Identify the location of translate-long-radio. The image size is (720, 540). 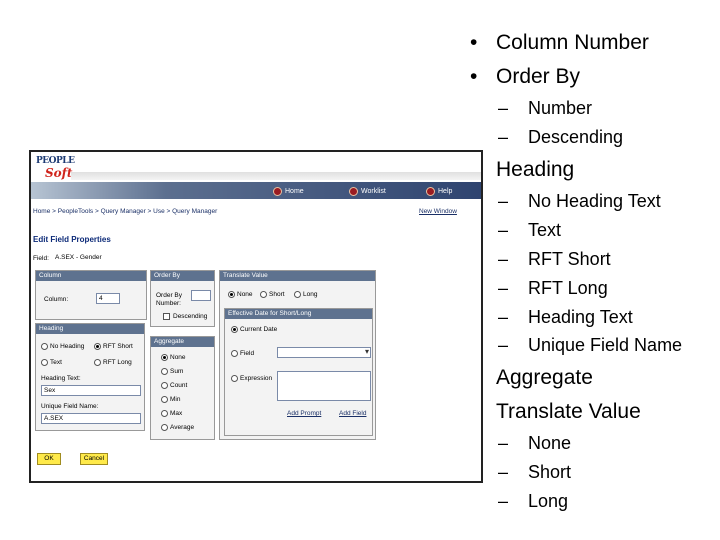
(297, 294).